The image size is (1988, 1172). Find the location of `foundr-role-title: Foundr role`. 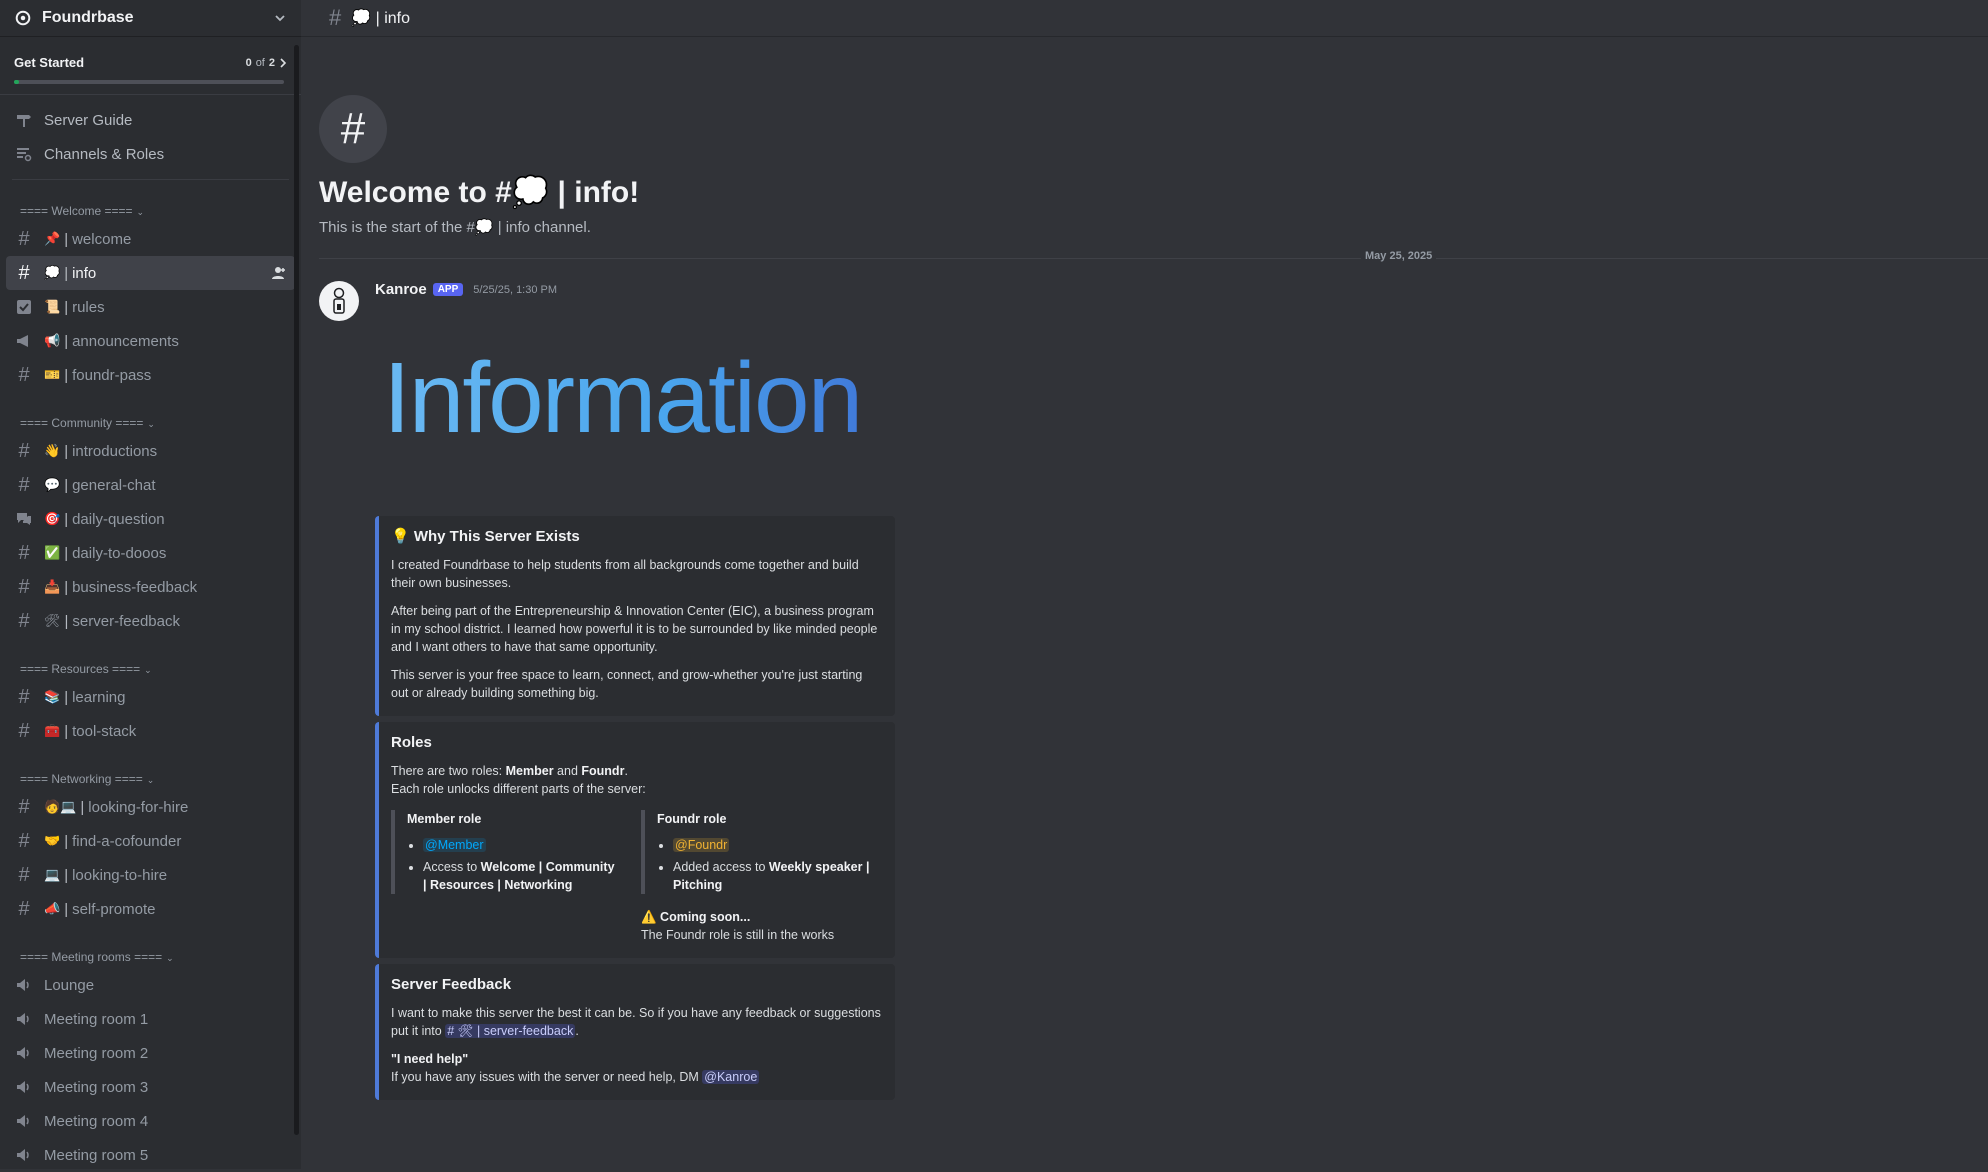

foundr-role-title: Foundr role is located at coordinates (692, 819).